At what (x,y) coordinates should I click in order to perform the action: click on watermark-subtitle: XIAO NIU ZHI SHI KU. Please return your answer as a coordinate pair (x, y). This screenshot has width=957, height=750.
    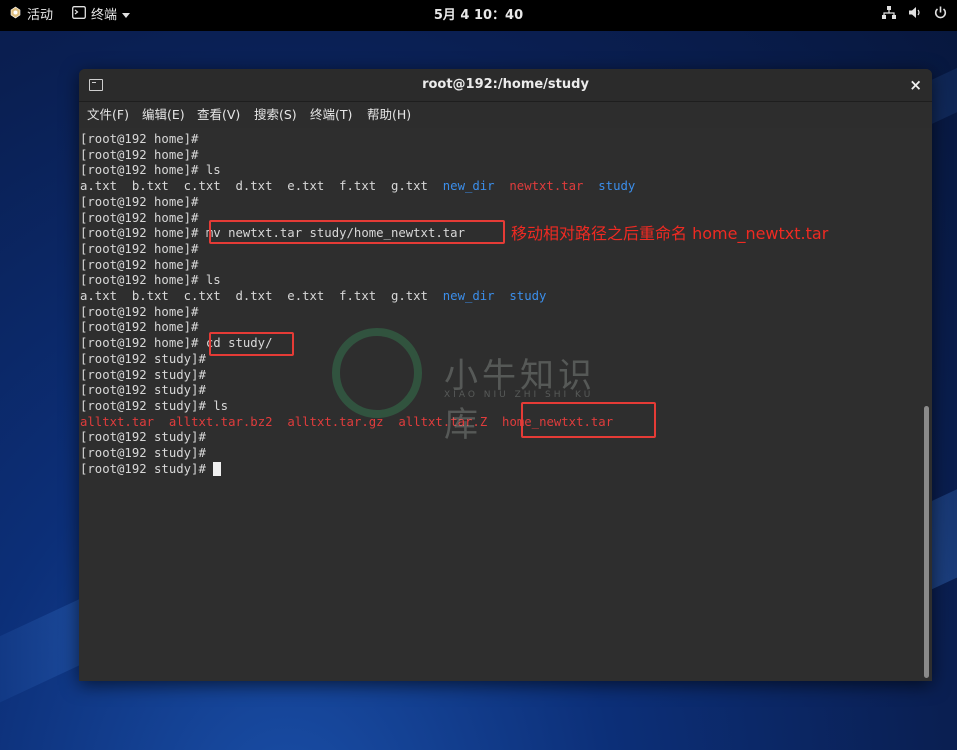
    Looking at the image, I should click on (519, 395).